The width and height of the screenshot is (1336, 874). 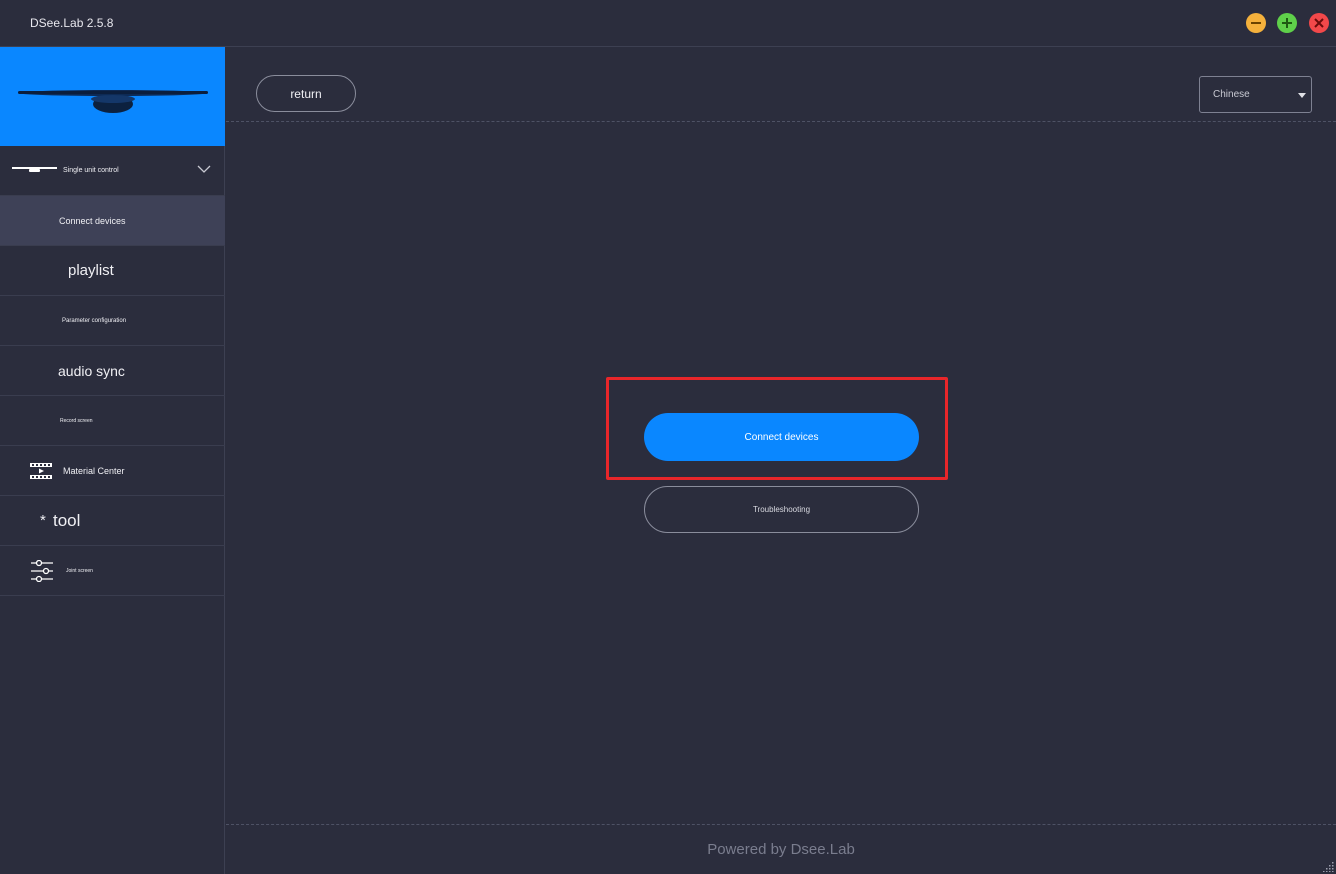 What do you see at coordinates (94, 470) in the screenshot?
I see `sidebar-item-label: Material Center` at bounding box center [94, 470].